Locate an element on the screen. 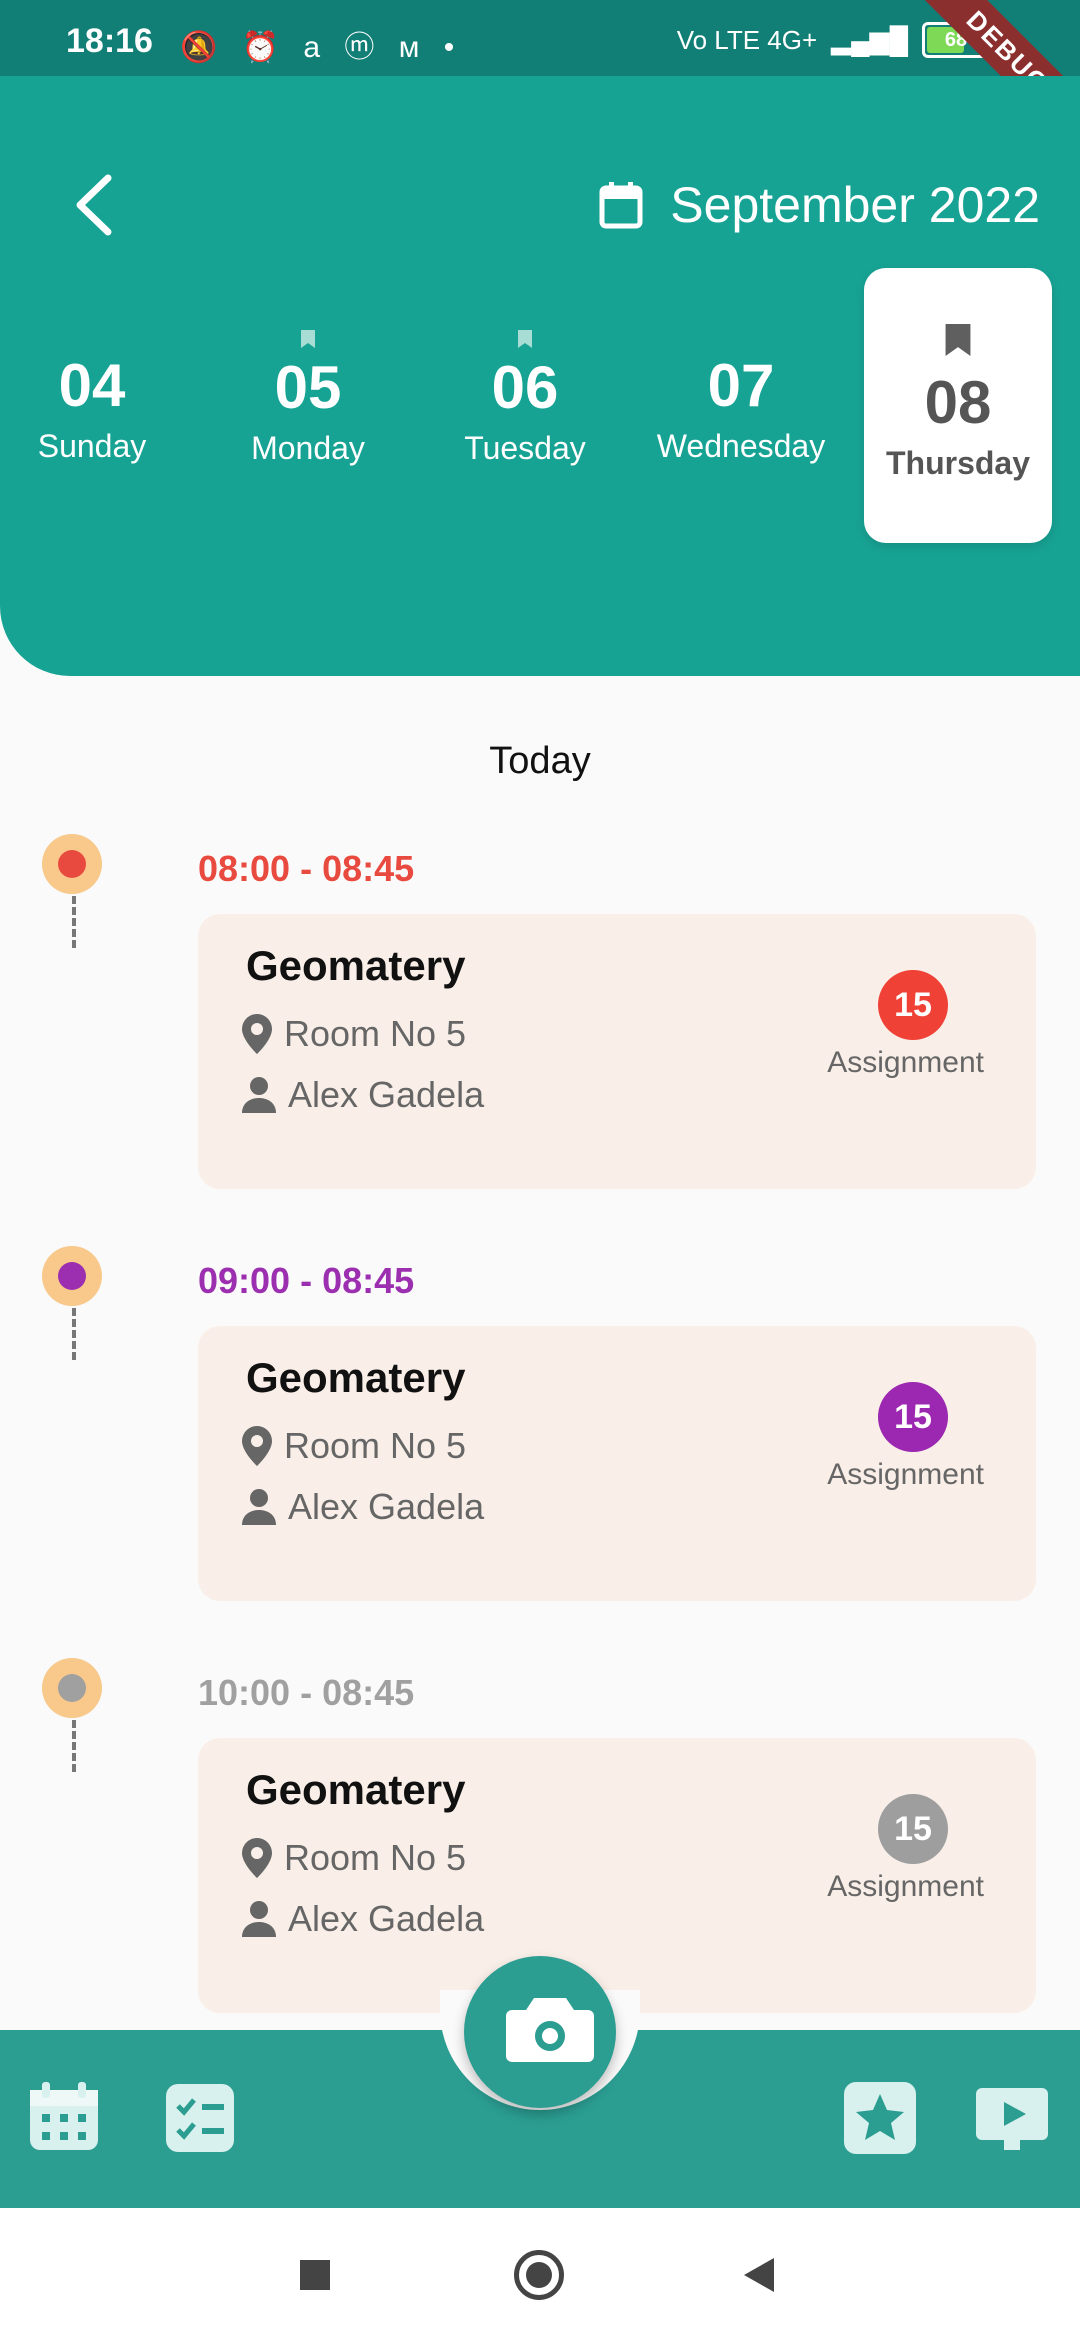  back-icon is located at coordinates (94, 205).